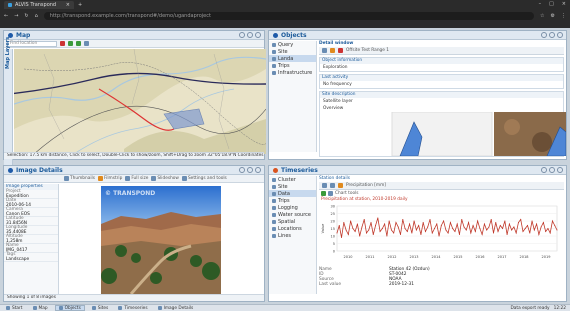  I want to click on objects-tree-item: Query, so click(292, 44).